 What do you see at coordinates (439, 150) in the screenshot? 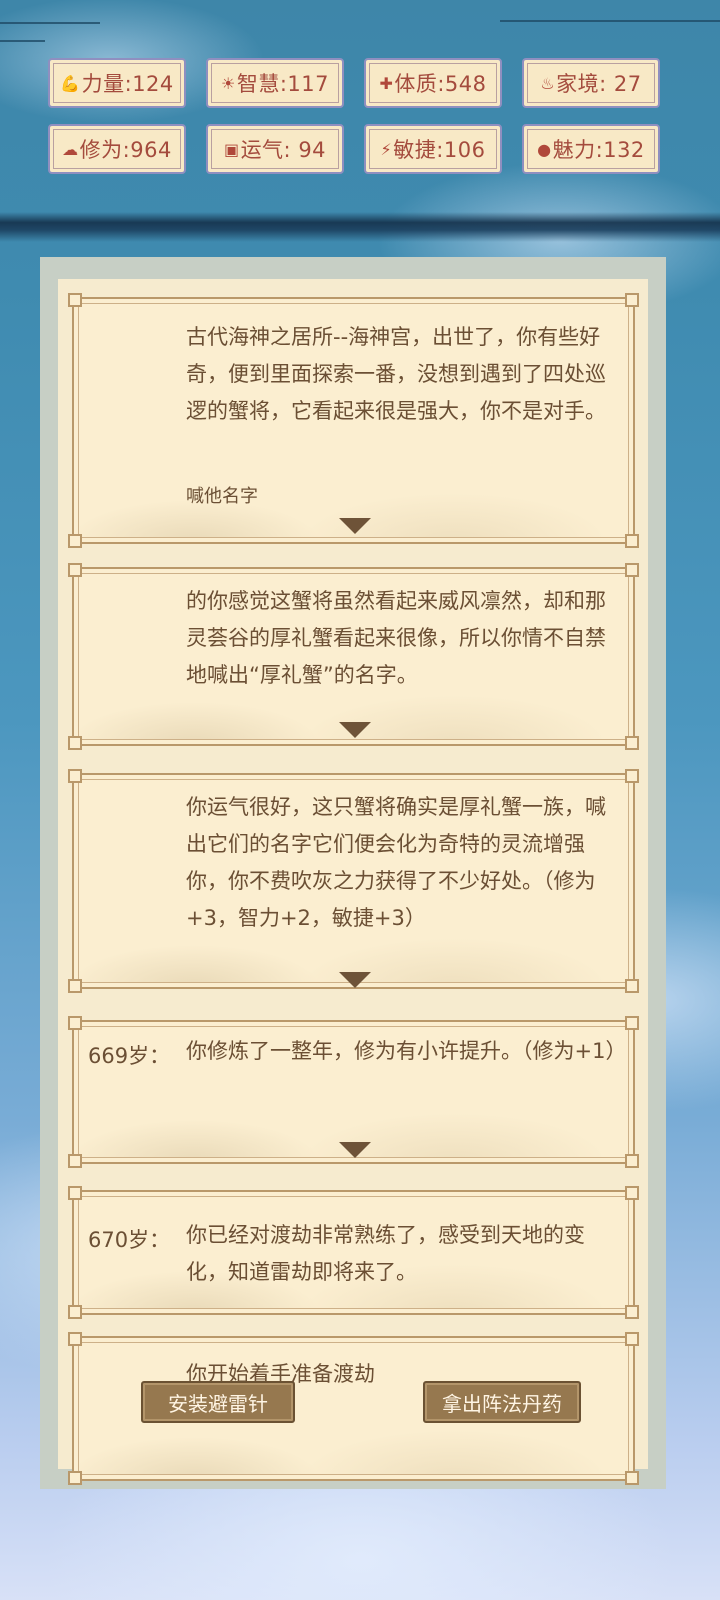
I see `stat-label: 敏捷:106` at bounding box center [439, 150].